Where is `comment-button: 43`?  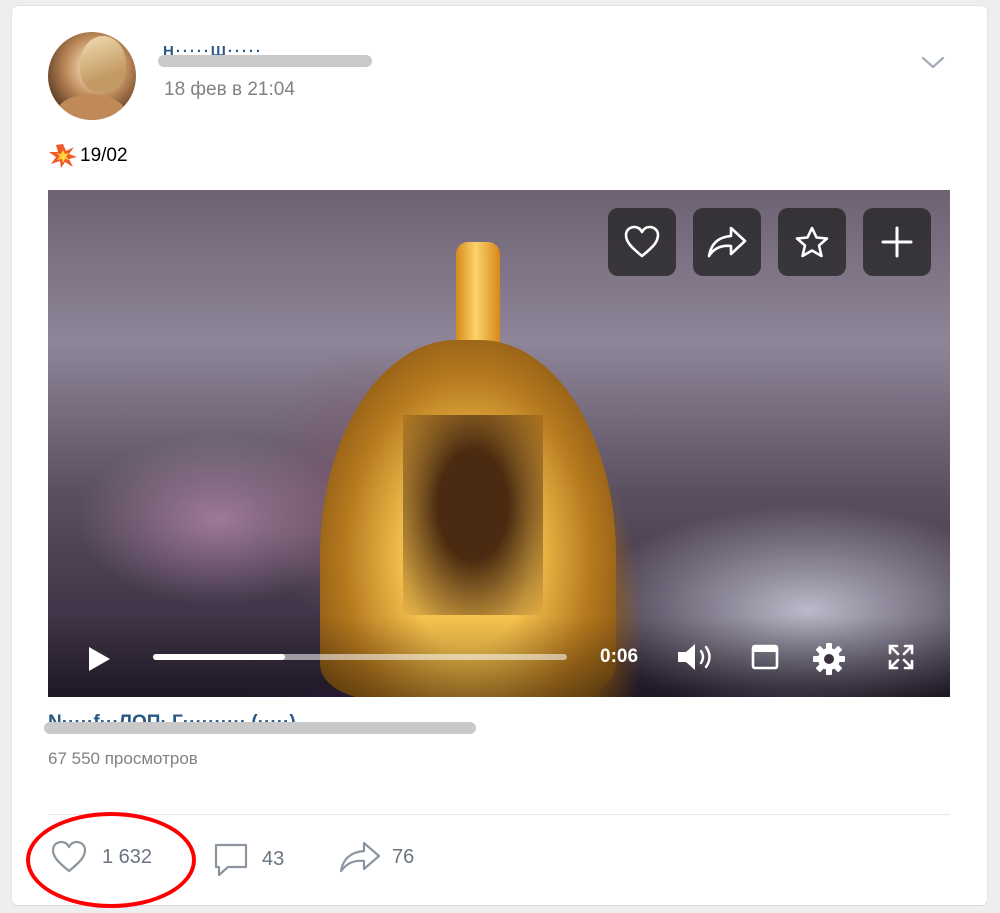 comment-button: 43 is located at coordinates (248, 859).